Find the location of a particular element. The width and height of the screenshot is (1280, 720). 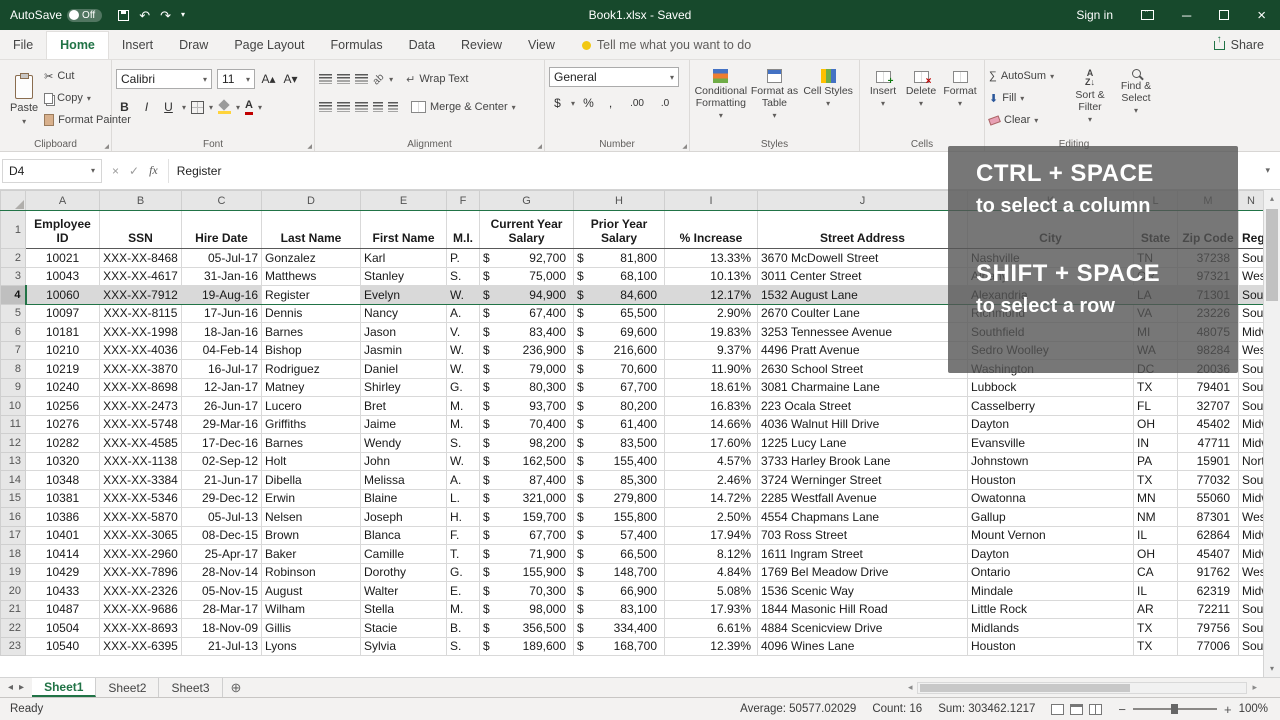

cell-J8: 2630 School Street is located at coordinates (862, 369).